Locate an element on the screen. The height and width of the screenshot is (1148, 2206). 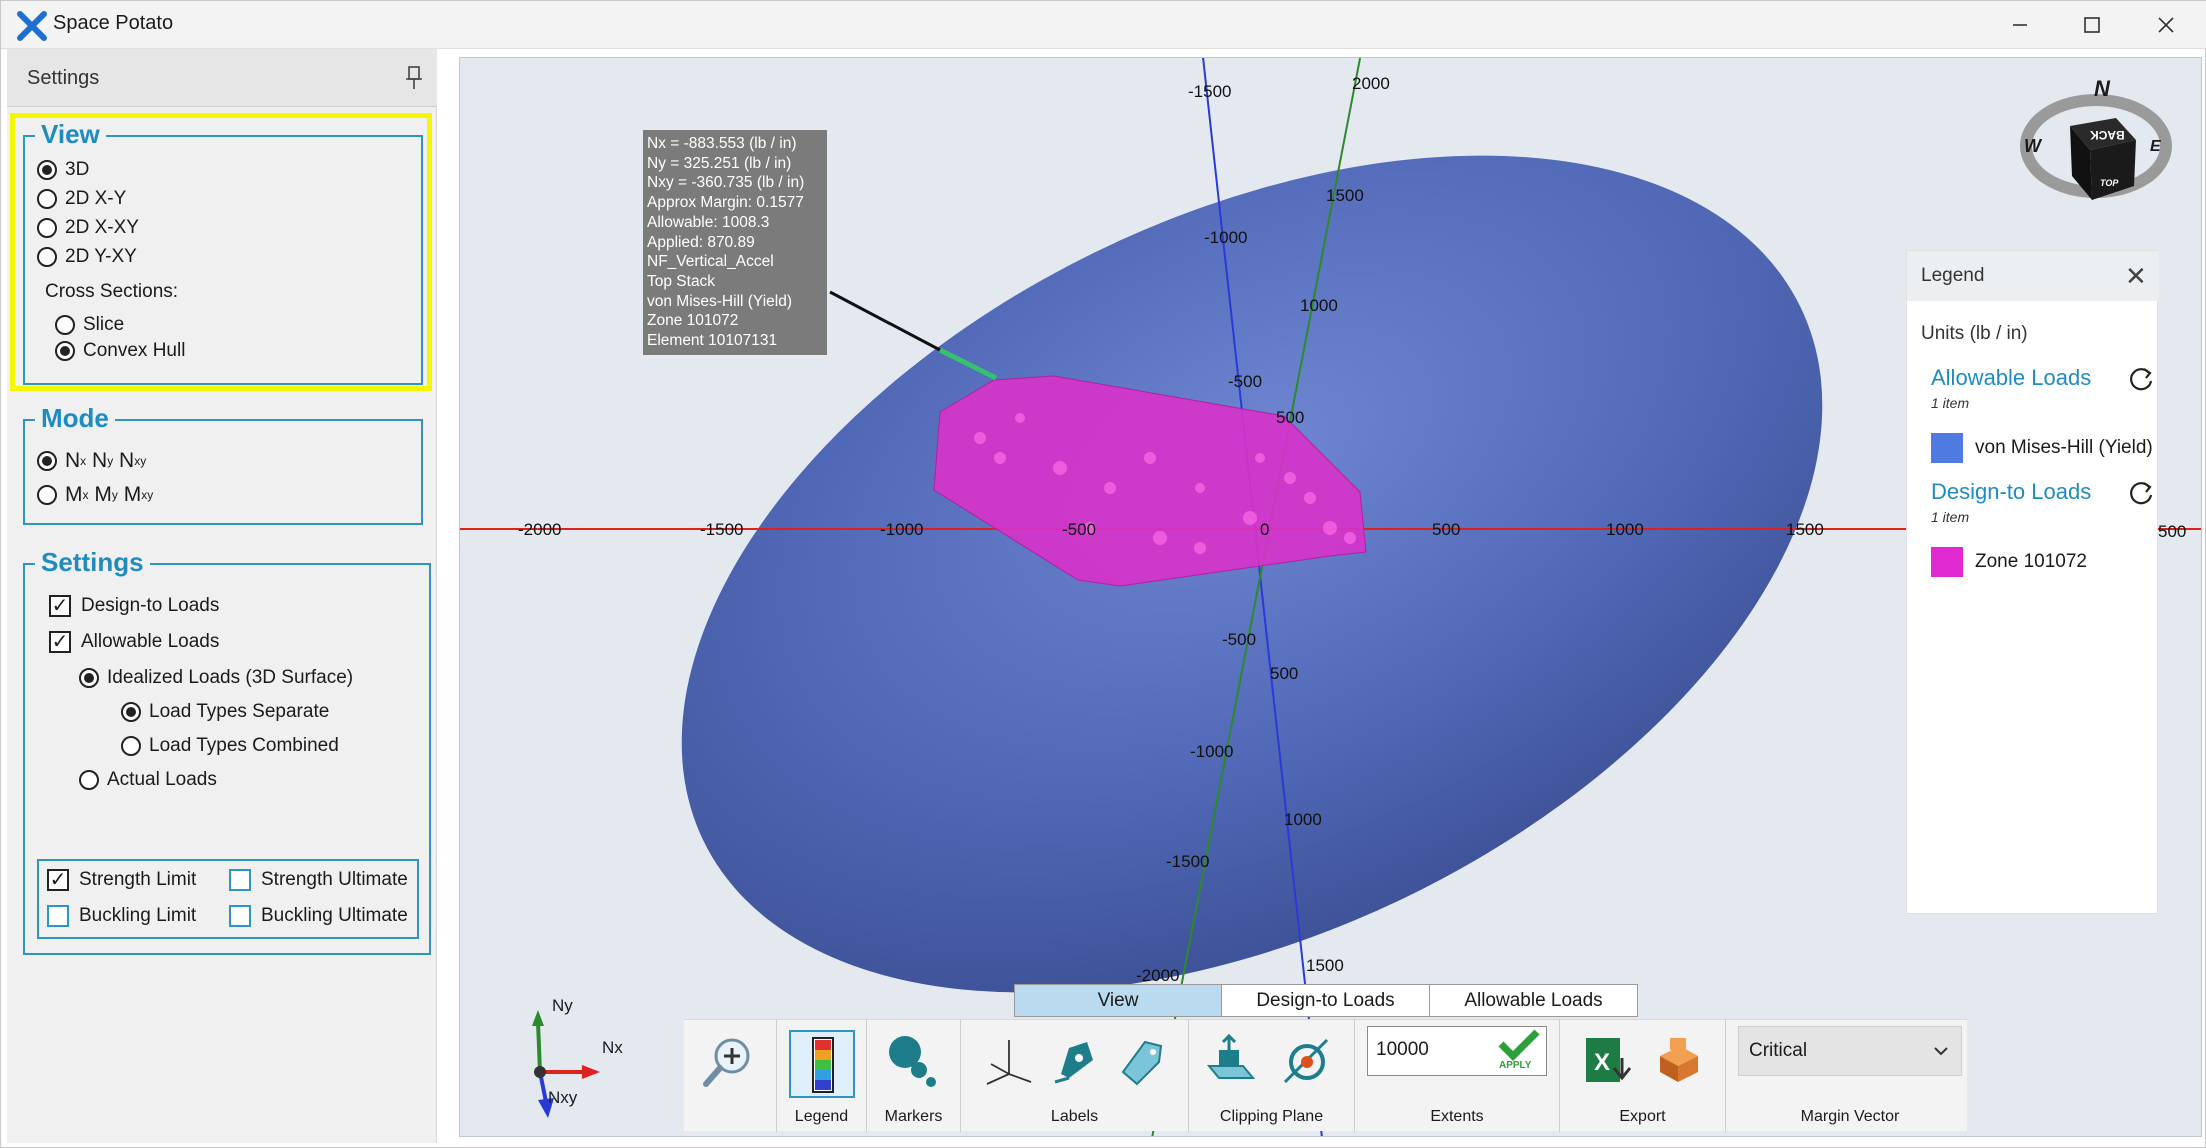
strength-limit-option: ✓ Strength Limit is located at coordinates (121, 880).